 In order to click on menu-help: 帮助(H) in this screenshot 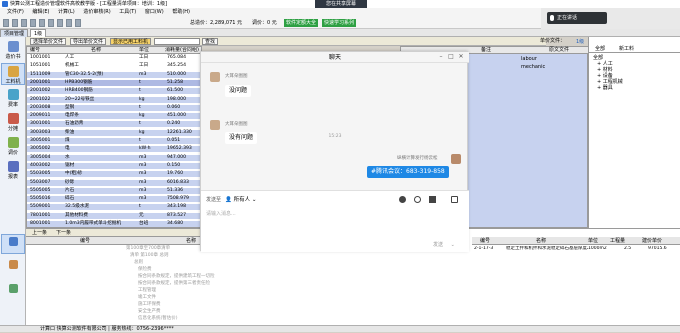, I will do `click(181, 12)`.